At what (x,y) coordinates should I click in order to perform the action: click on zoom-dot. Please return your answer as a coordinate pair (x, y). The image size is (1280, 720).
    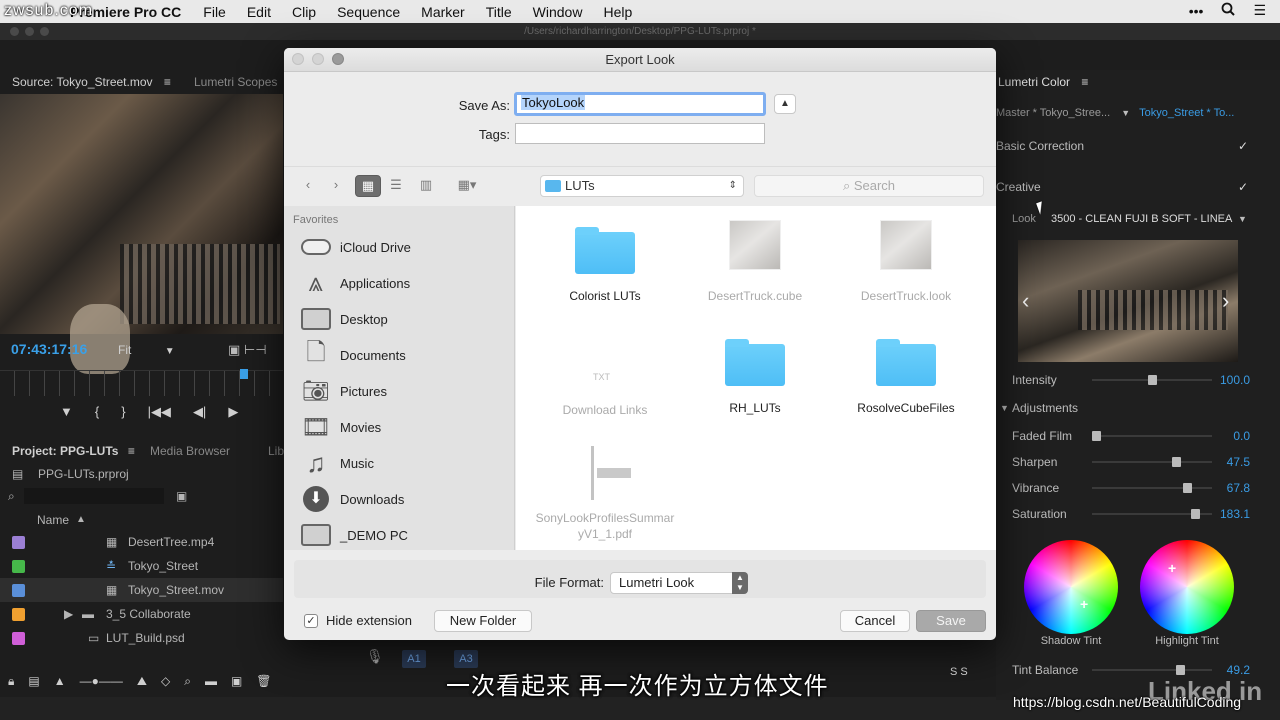
    Looking at the image, I should click on (44, 31).